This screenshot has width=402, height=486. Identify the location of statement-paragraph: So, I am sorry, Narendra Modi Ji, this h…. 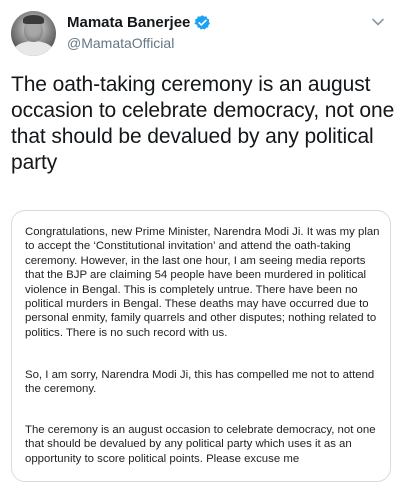
(200, 382).